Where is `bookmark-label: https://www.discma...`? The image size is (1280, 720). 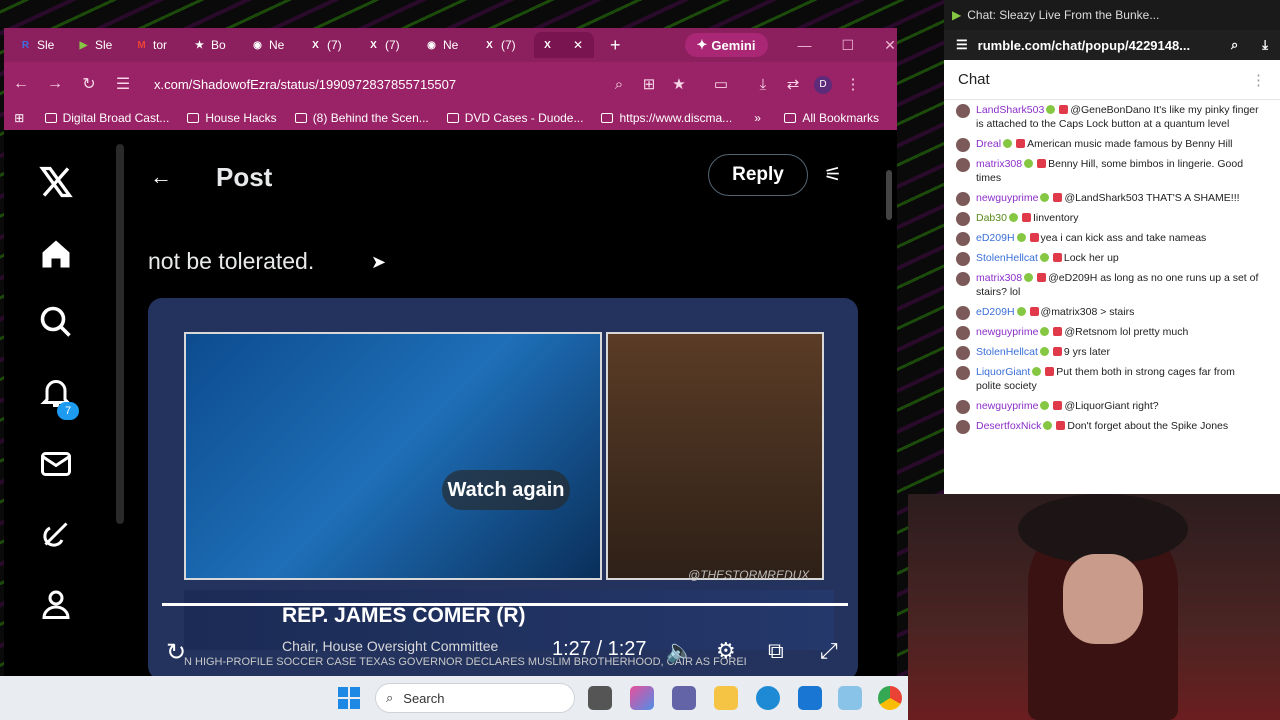 bookmark-label: https://www.discma... is located at coordinates (676, 118).